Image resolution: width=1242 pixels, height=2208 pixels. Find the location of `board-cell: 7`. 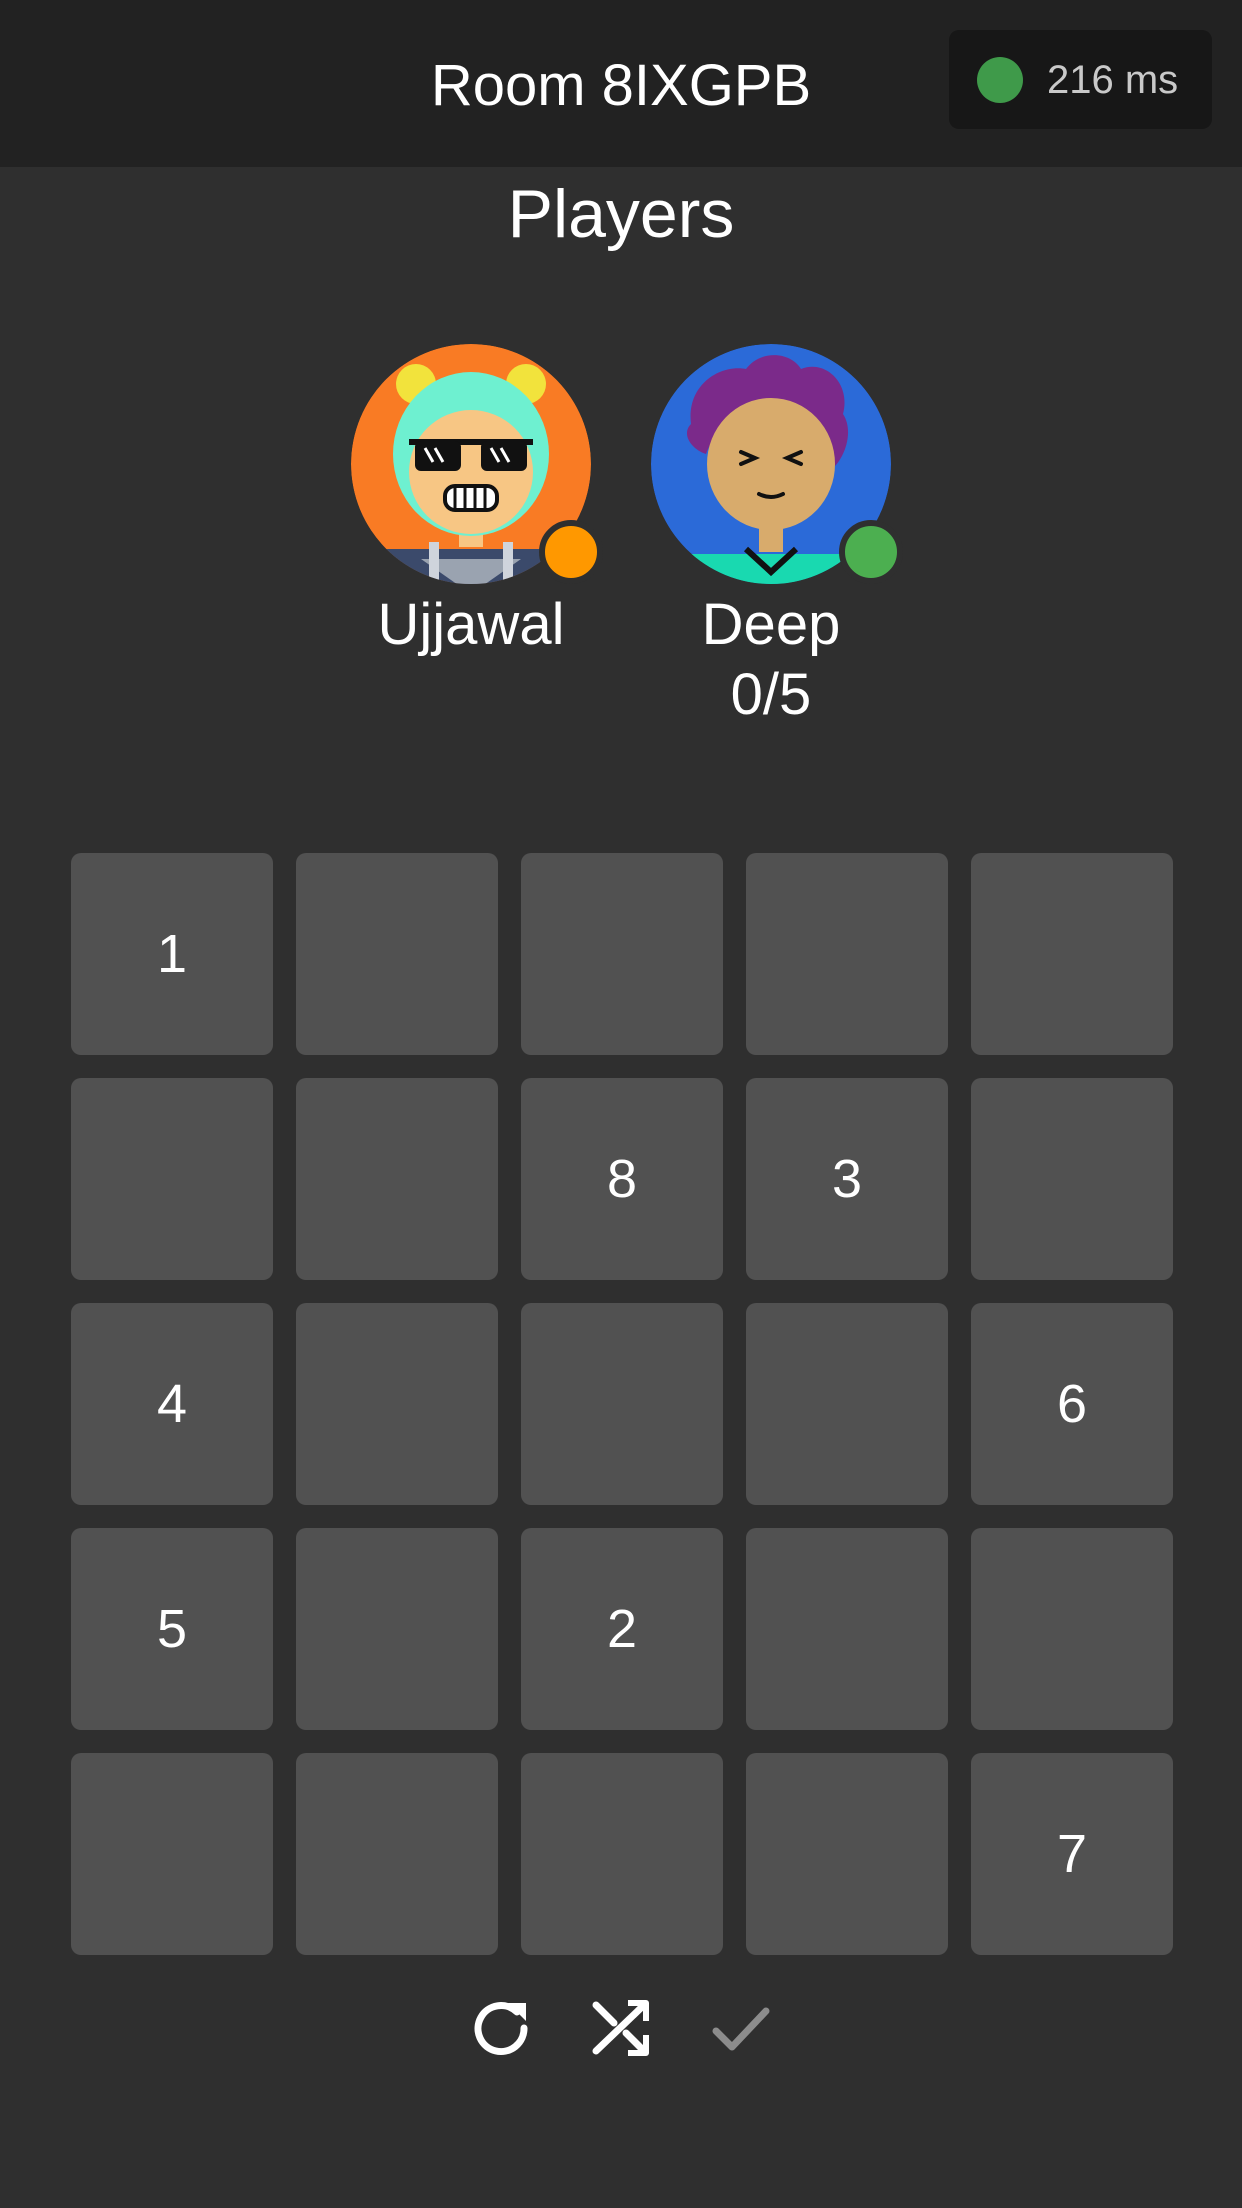

board-cell: 7 is located at coordinates (1072, 1854).